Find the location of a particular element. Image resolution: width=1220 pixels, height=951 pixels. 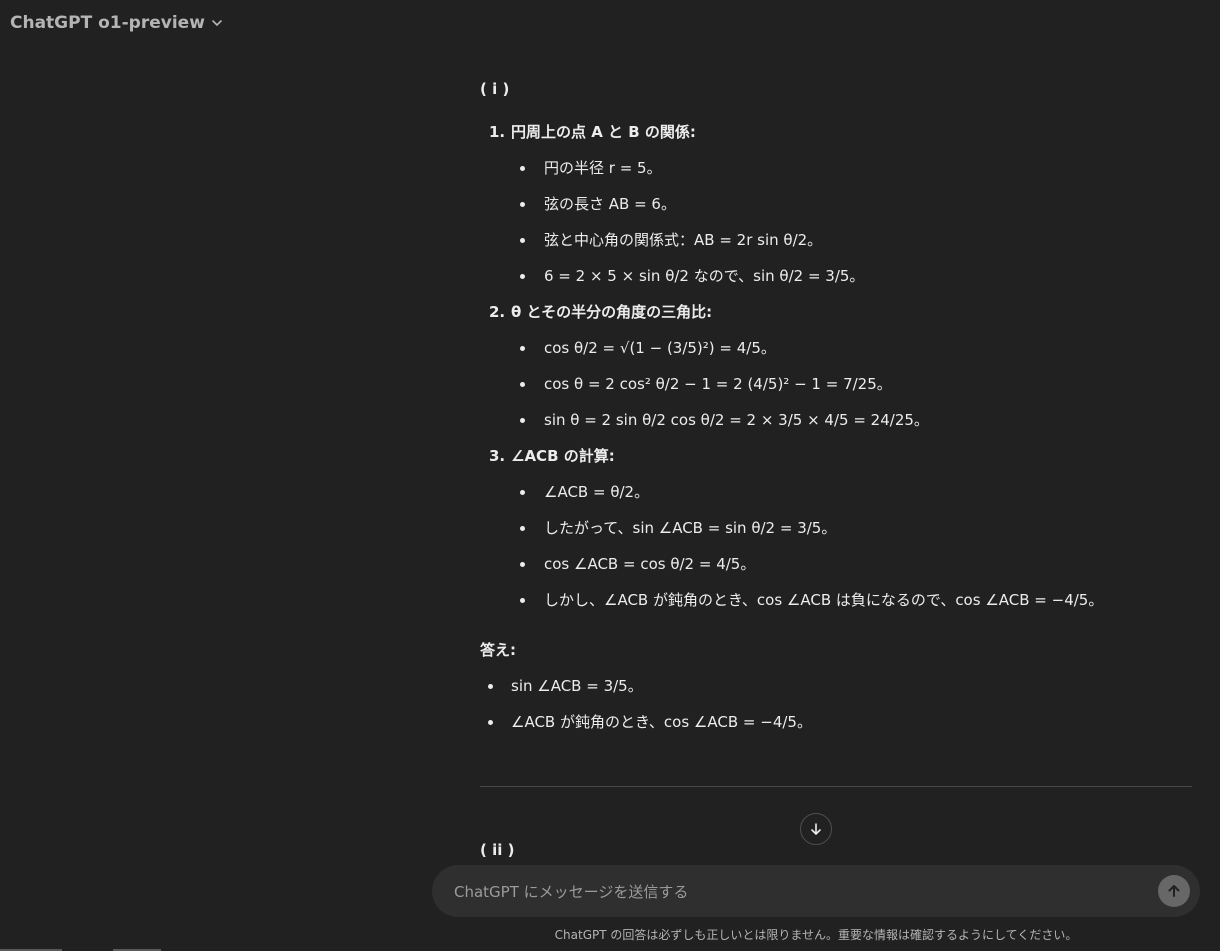

step-title: 円周上の点 A と B の関係: is located at coordinates (603, 132).